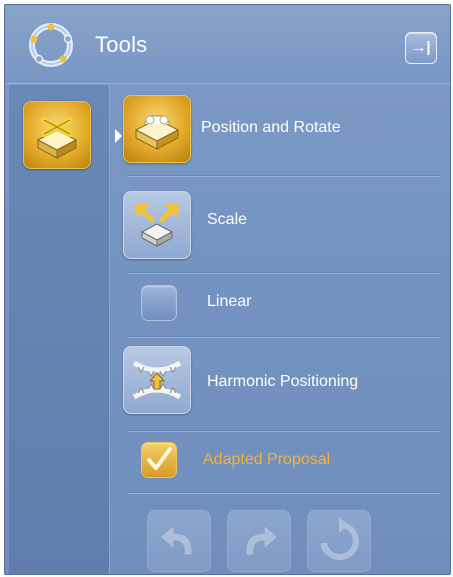 This screenshot has height=577, width=453. I want to click on tools-wheel-icon, so click(51, 45).